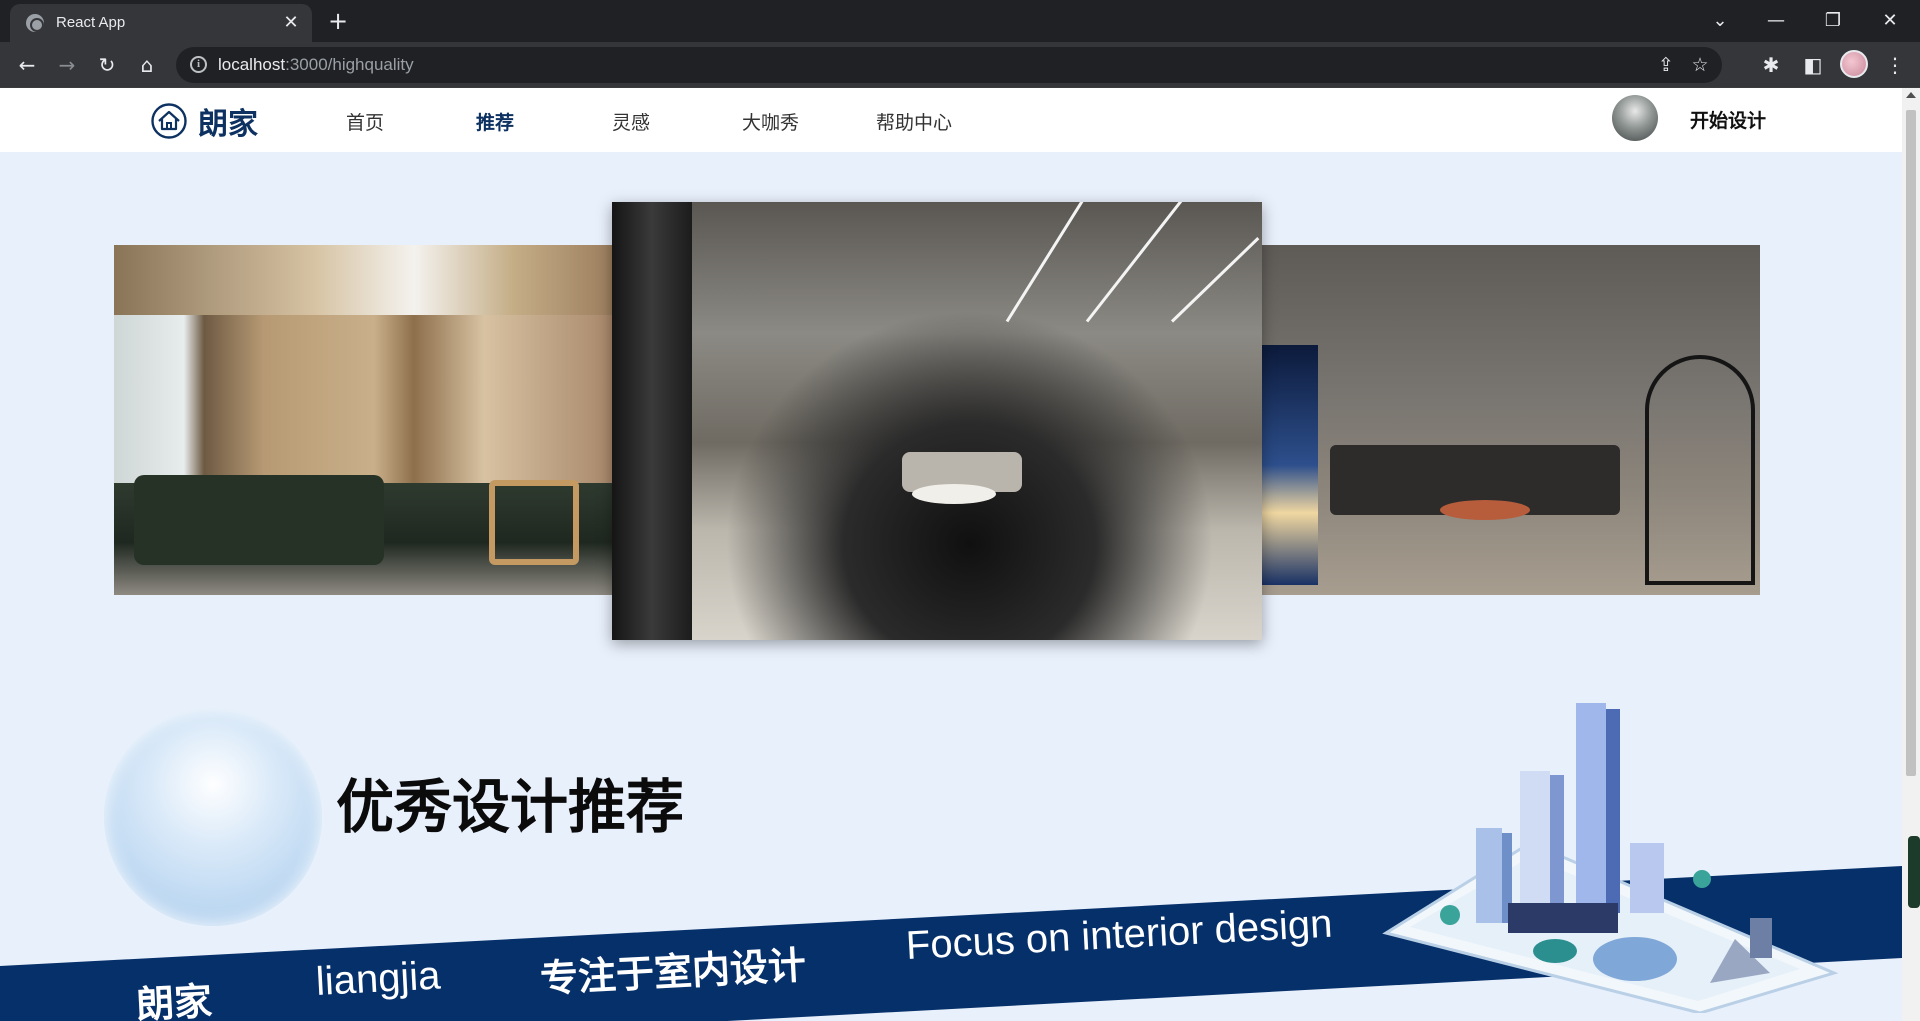 This screenshot has height=1021, width=1920. I want to click on url-path: :3000/highquality, so click(349, 64).